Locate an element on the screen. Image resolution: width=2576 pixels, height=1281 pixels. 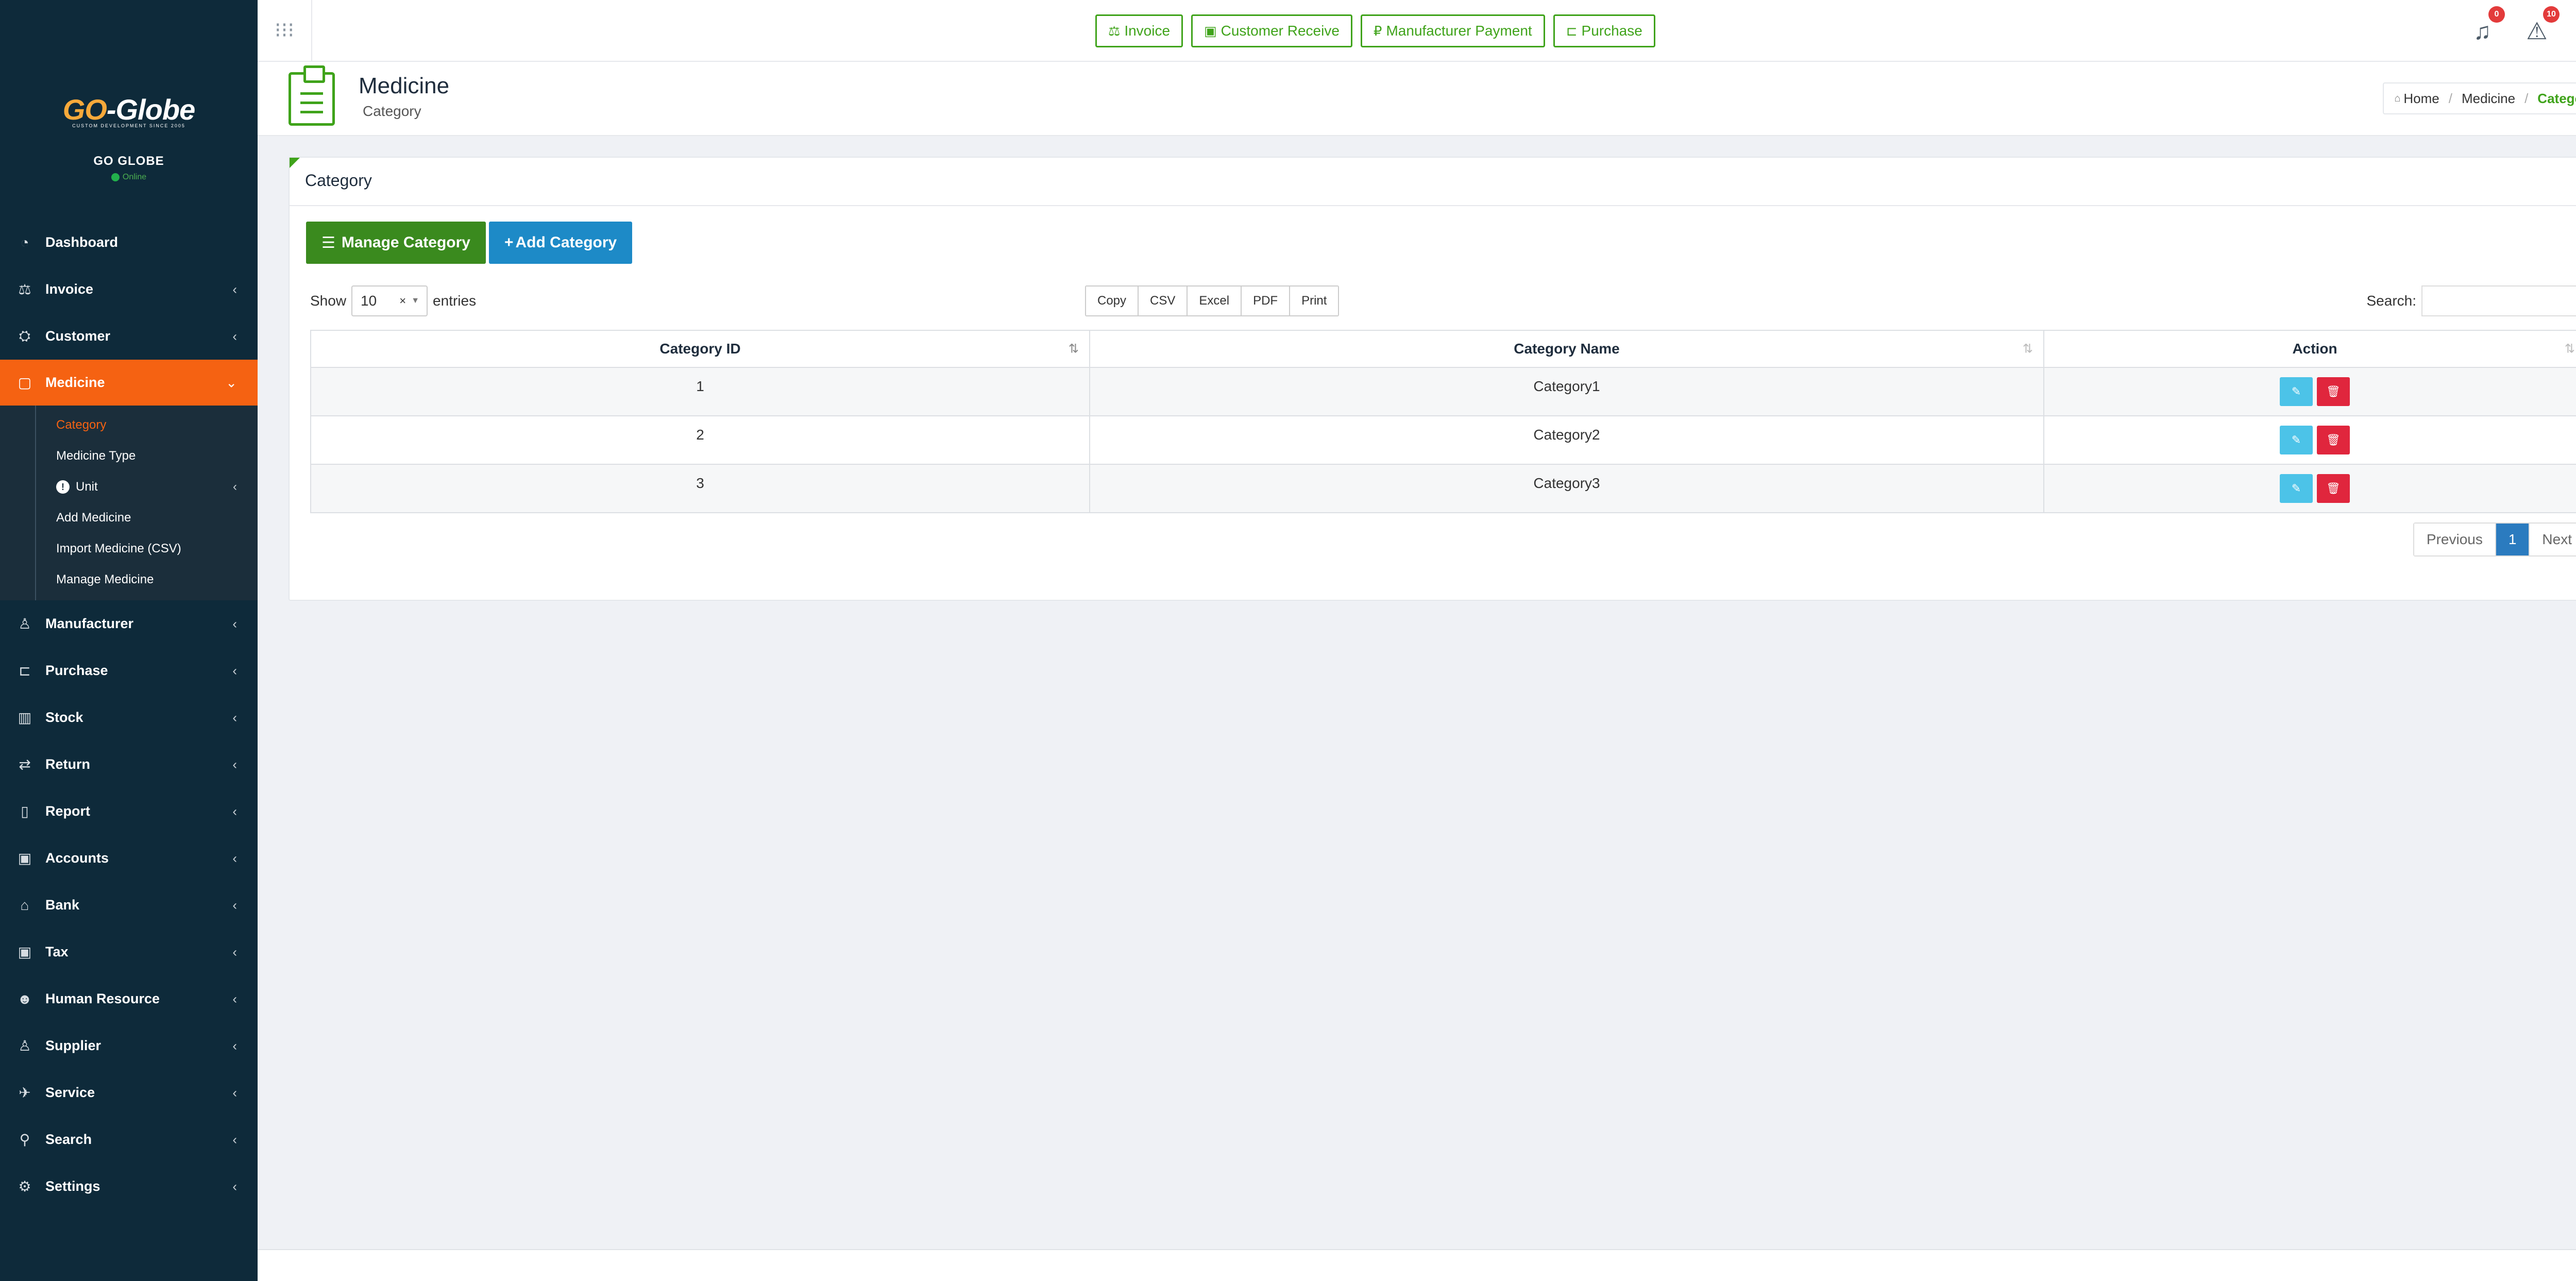
bell-icon: ♫ 0 is located at coordinates (2486, 26).